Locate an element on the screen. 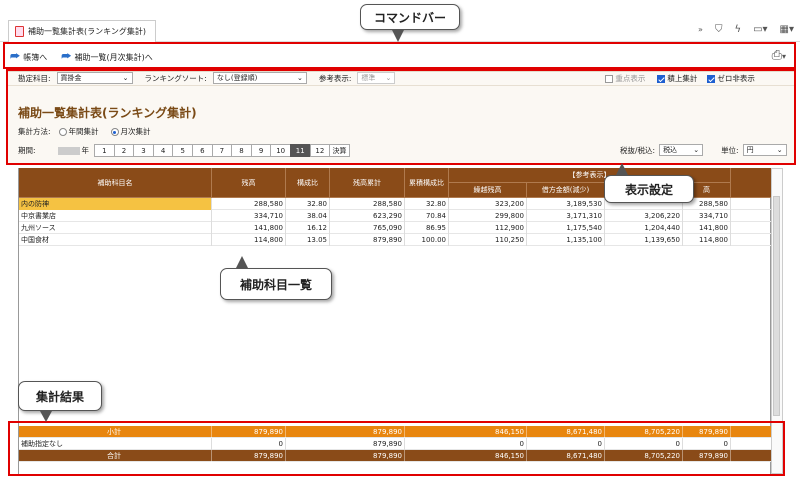  tax-unit-group: 税抜/税込: 税込 ⌄ 単位: 円 ⌄ is located at coordinates (703, 150).